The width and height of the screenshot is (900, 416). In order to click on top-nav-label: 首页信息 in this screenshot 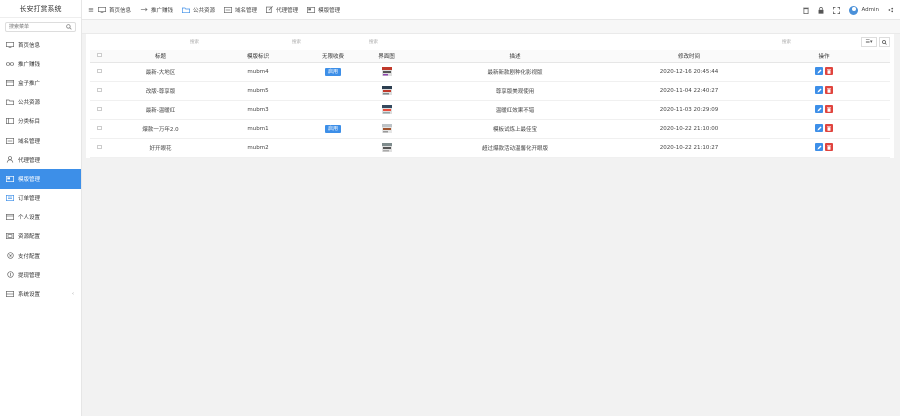, I will do `click(120, 10)`.